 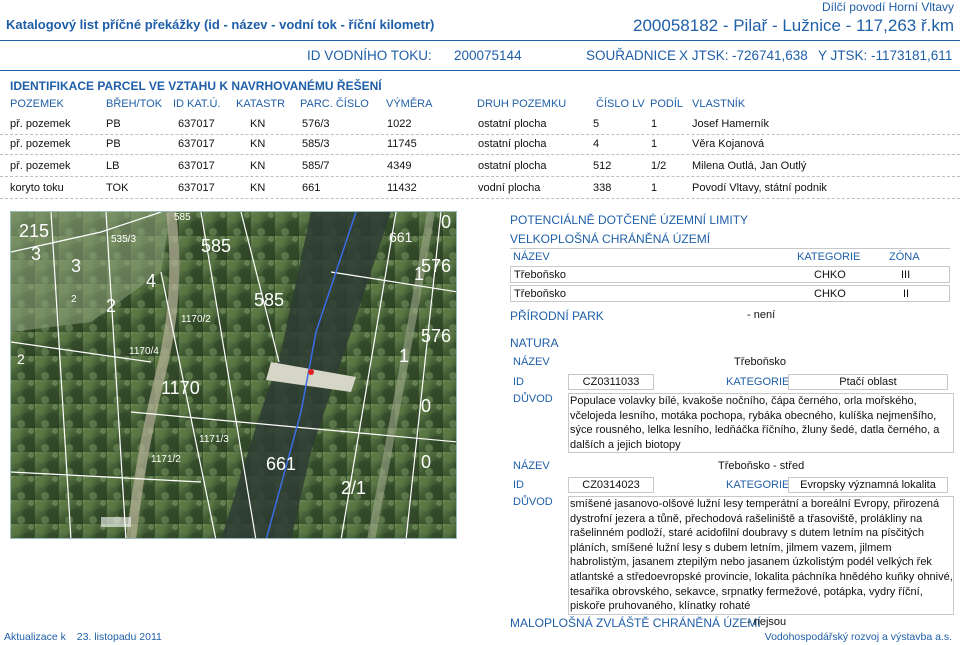 I want to click on parcel-type: koryto toku, so click(x=37, y=188).